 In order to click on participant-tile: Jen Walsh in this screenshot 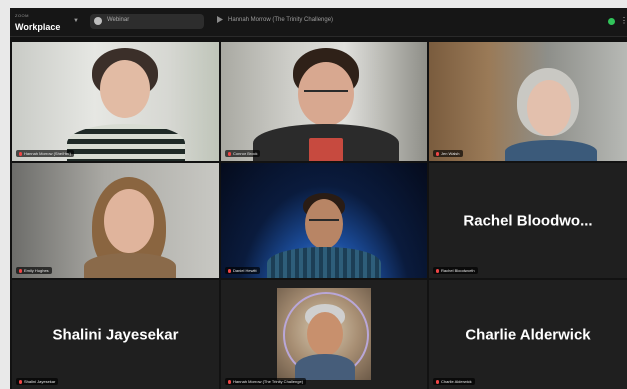, I will do `click(528, 101)`.